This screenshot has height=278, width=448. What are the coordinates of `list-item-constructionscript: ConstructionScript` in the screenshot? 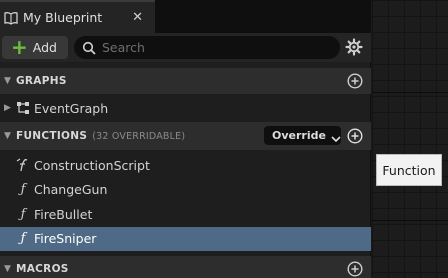 It's located at (185, 165).